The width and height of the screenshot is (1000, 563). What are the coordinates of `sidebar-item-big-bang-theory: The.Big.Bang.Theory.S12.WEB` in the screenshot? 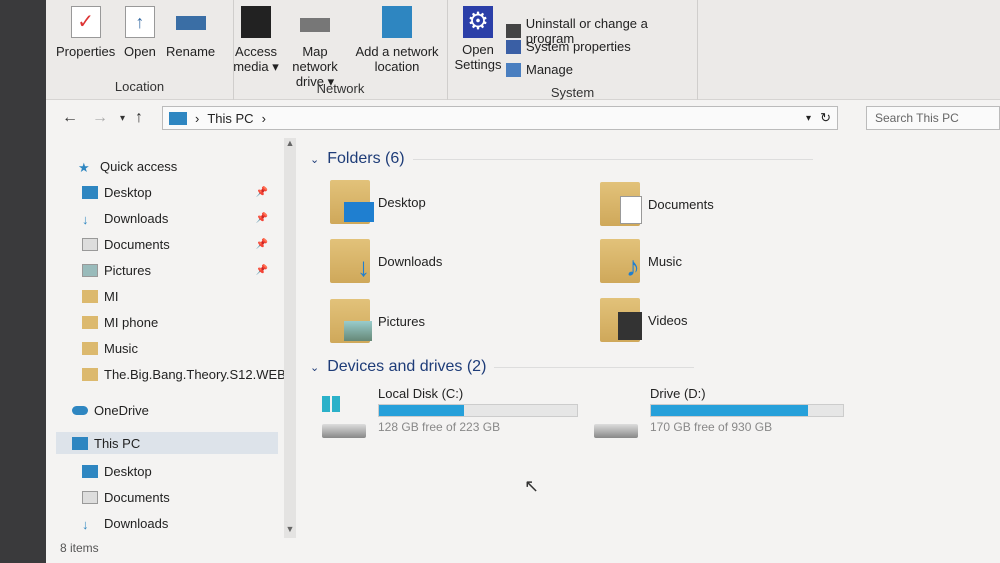 It's located at (184, 374).